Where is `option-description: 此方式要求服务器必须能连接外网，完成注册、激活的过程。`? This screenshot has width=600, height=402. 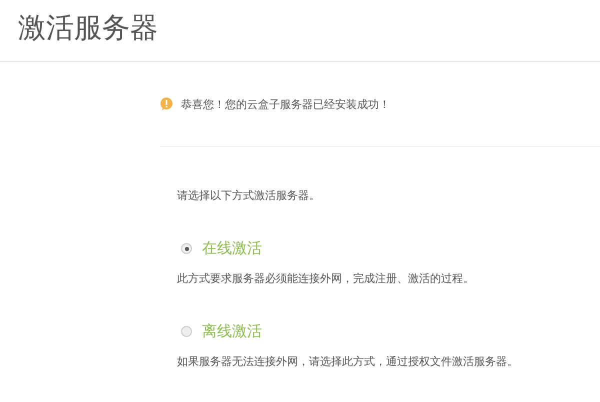
option-description: 此方式要求服务器必须能连接外网，完成注册、激活的过程。 is located at coordinates (326, 279).